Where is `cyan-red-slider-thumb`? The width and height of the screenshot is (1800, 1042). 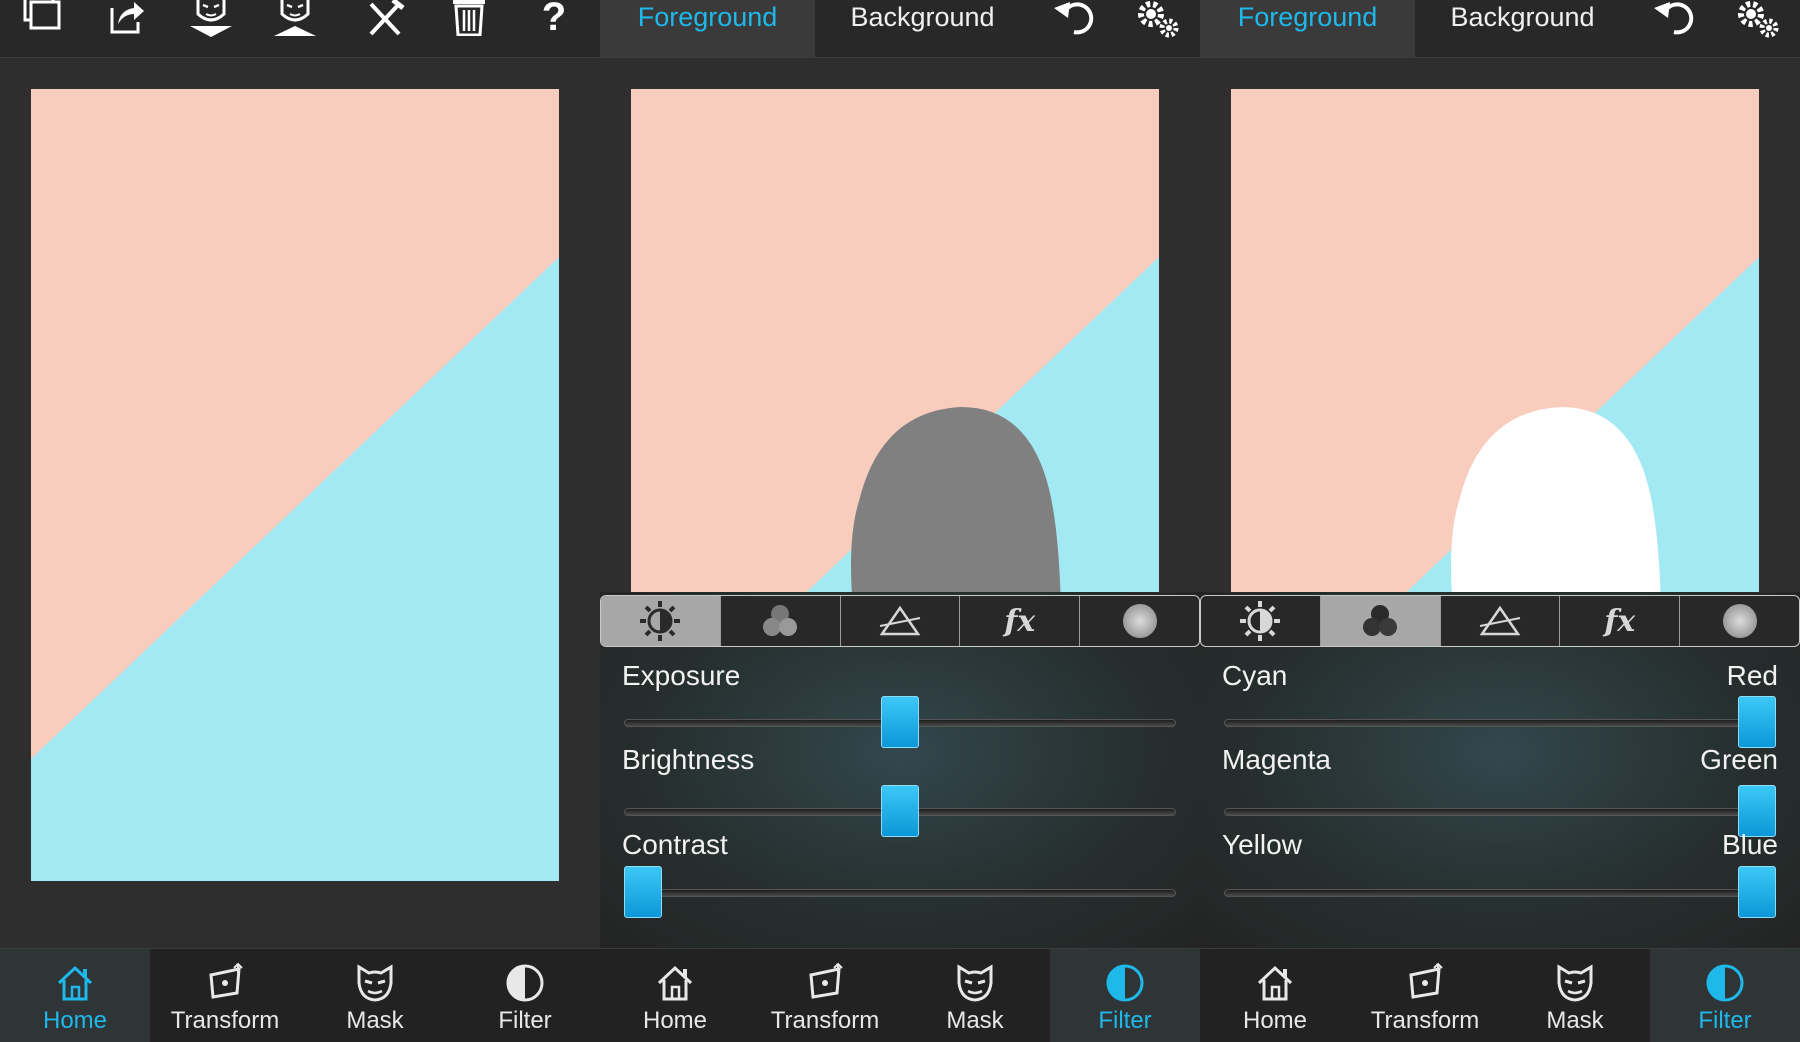
cyan-red-slider-thumb is located at coordinates (1757, 722).